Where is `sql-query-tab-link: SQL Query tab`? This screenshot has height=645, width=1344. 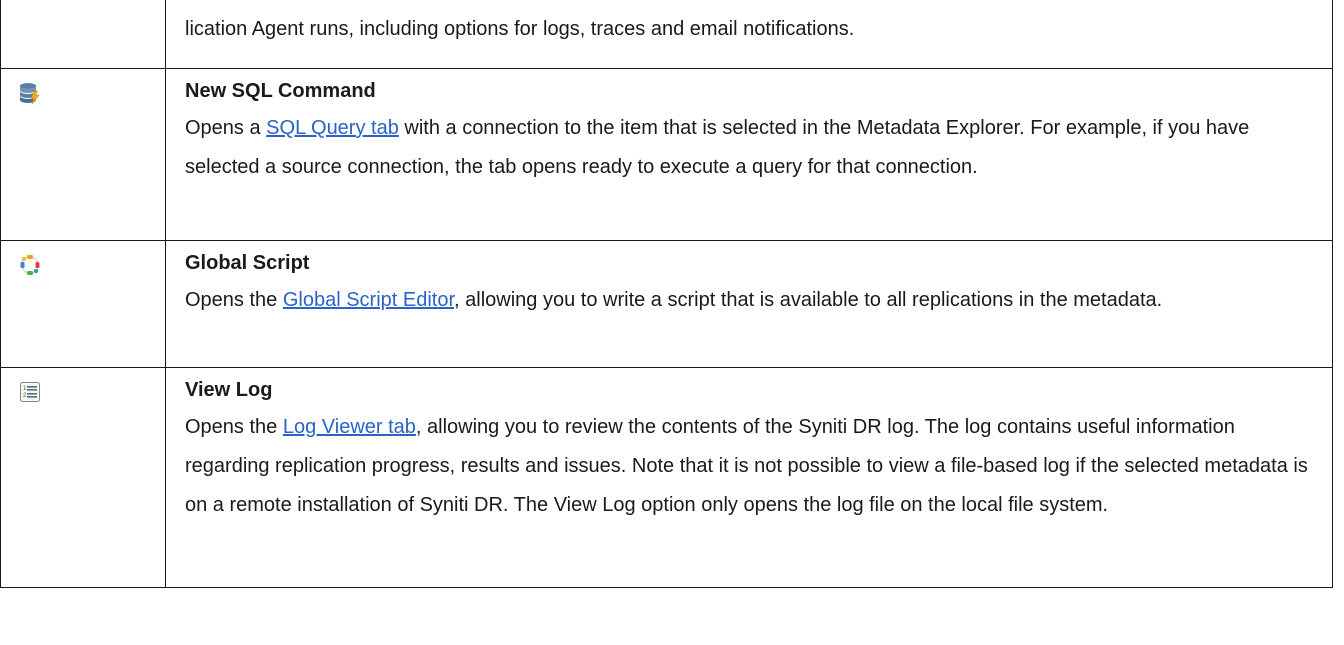
sql-query-tab-link: SQL Query tab is located at coordinates (332, 128).